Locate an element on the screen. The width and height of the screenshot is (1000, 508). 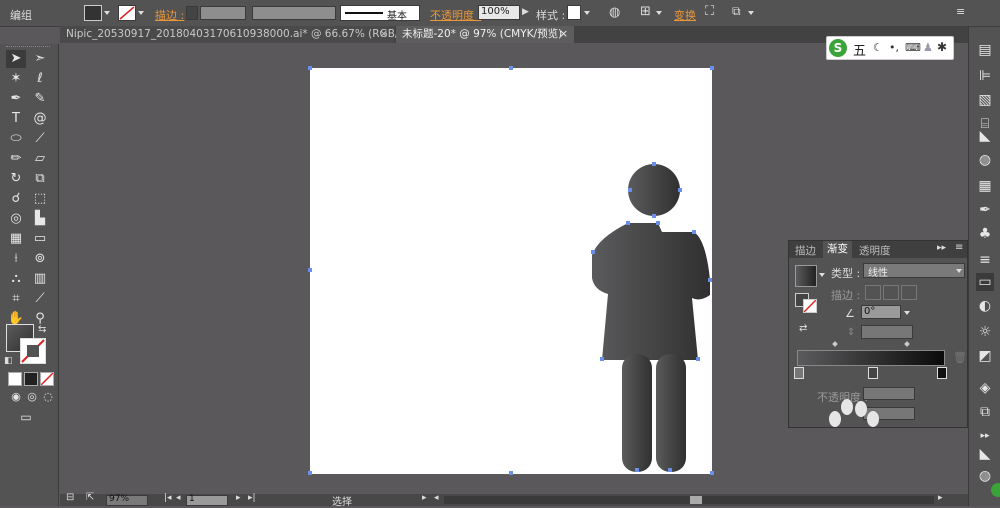
magic-wand-tool-icon: ✶ is located at coordinates (16, 79).